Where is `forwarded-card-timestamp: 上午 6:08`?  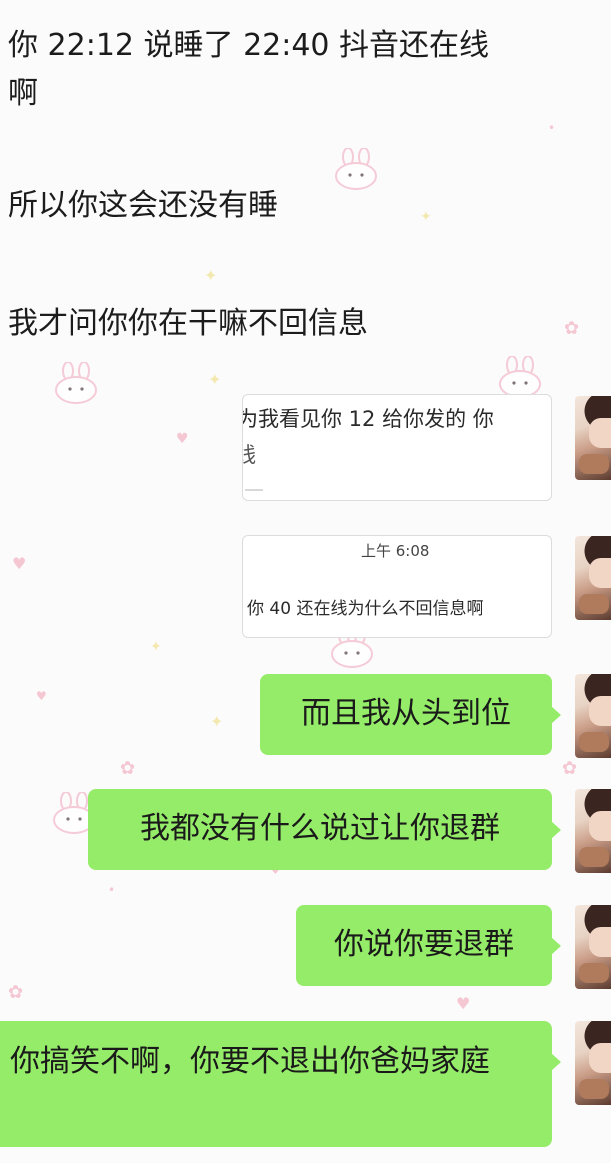
forwarded-card-timestamp: 上午 6:08 is located at coordinates (395, 551).